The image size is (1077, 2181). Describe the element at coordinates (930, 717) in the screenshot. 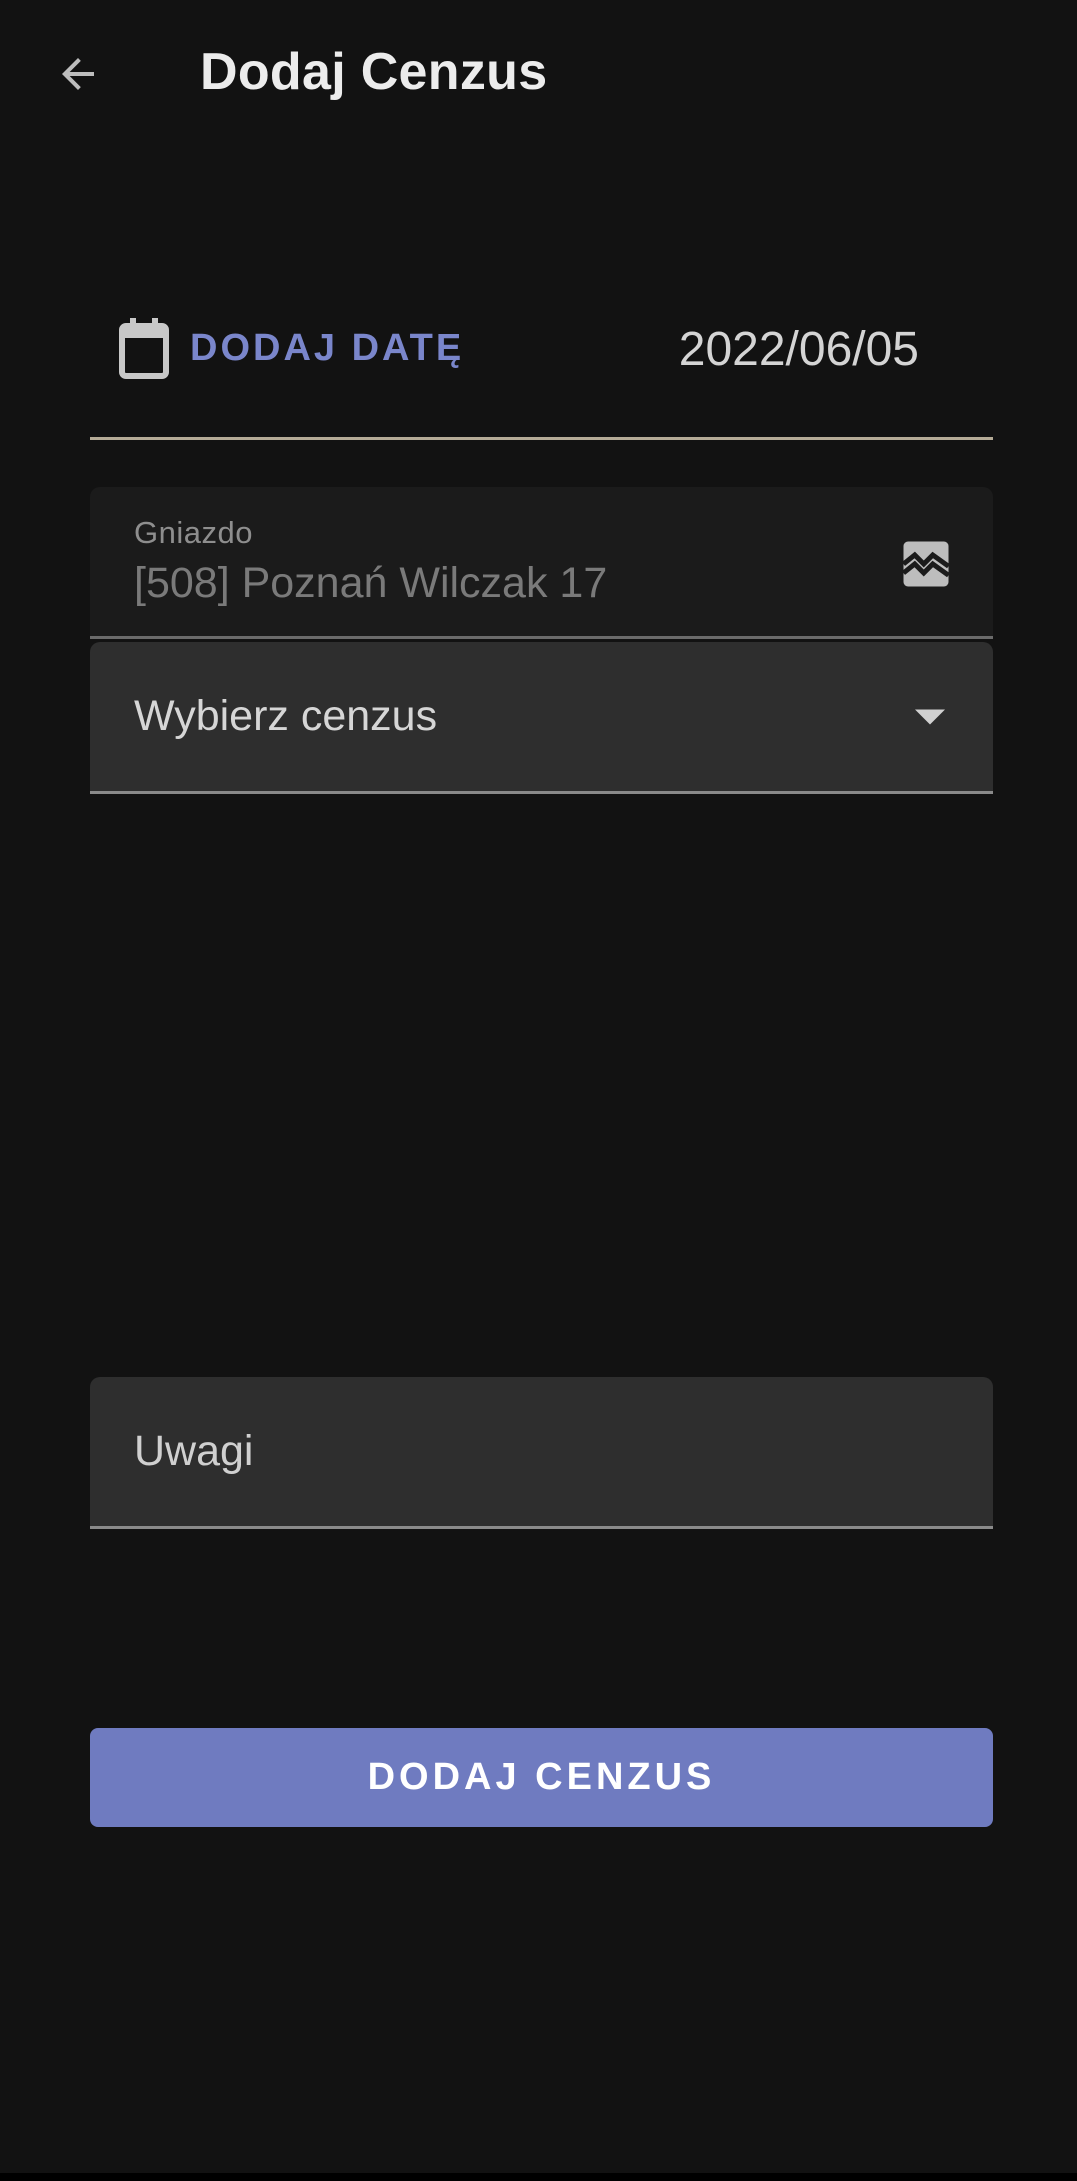

I see `dropdown-arrow-icon` at that location.